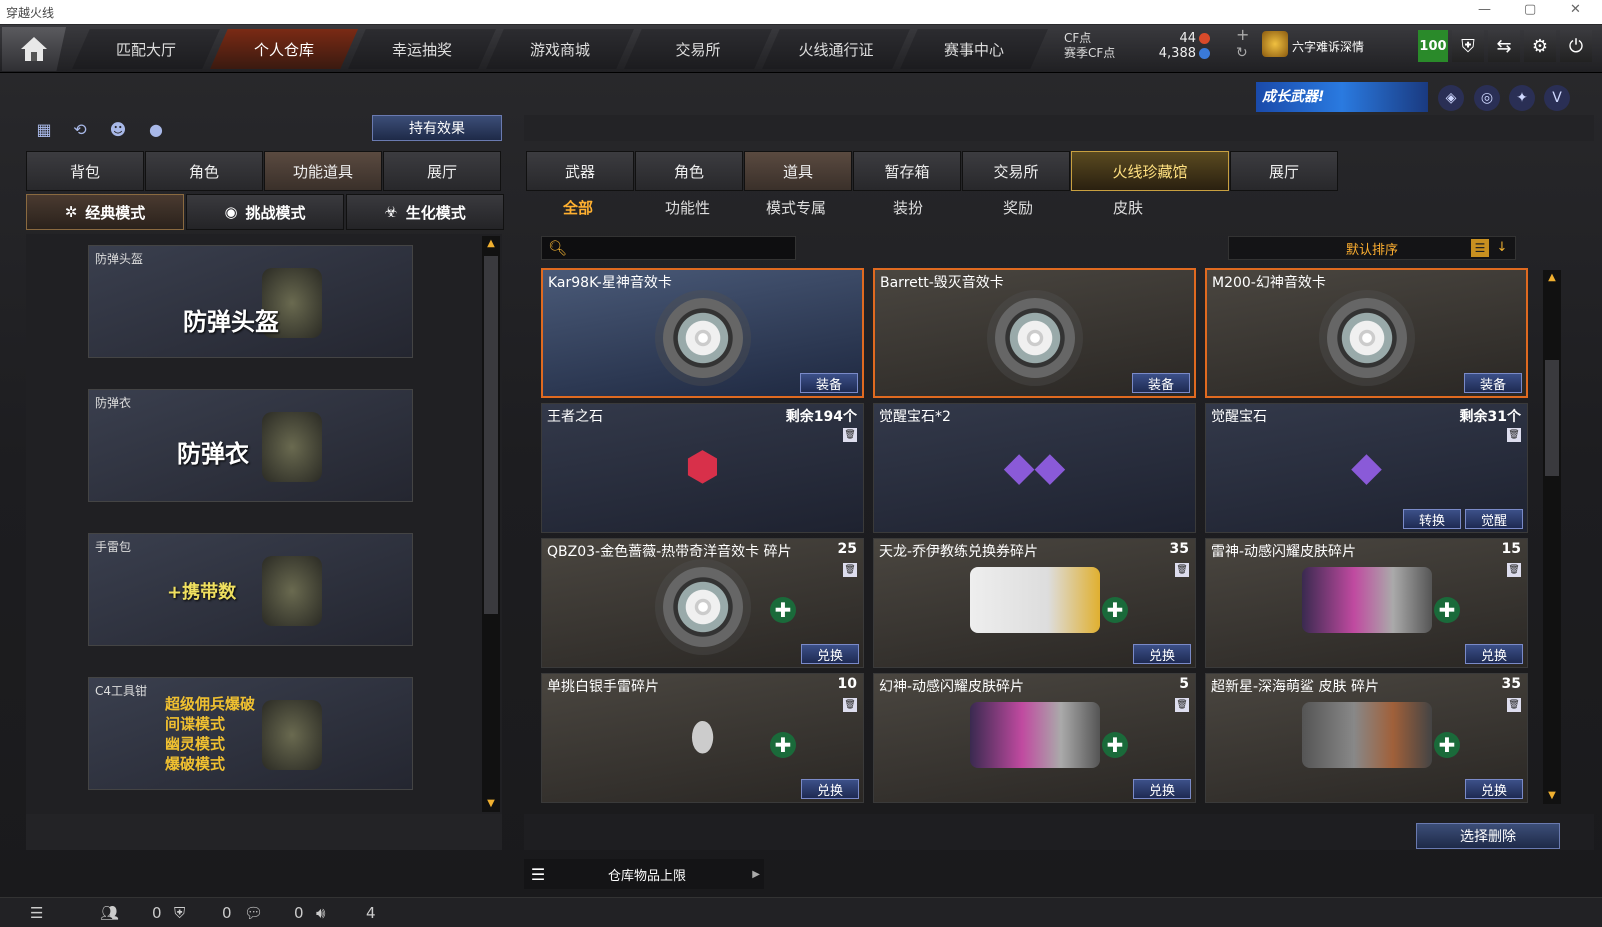 The image size is (1602, 927). I want to click on tab-hall: 展厅, so click(1284, 171).